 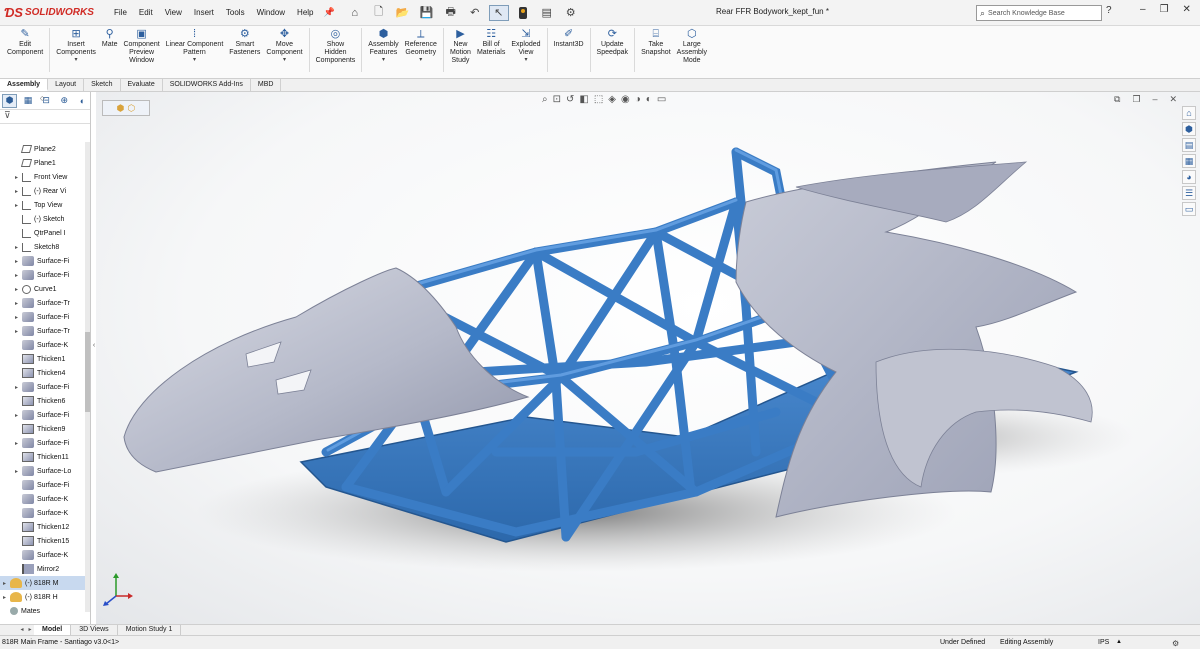 I want to click on solidworks-resources-icon: ⌂, so click(x=1189, y=113).